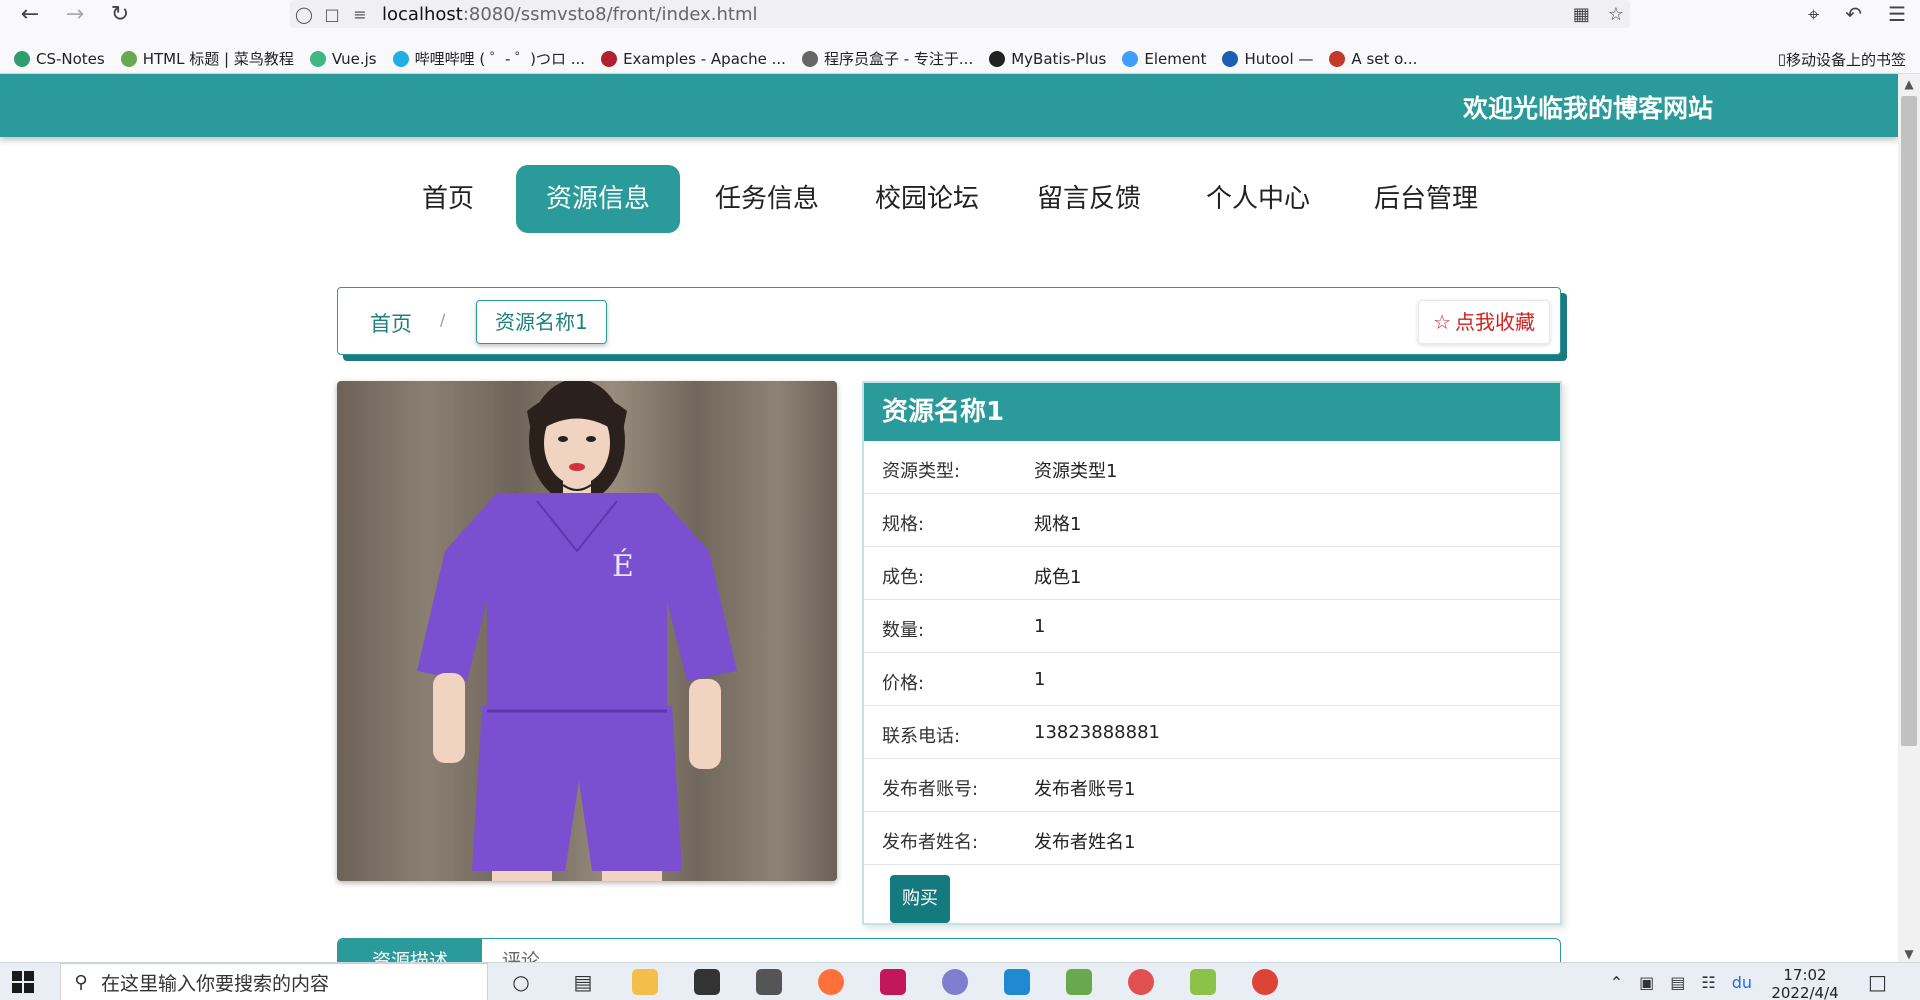 The width and height of the screenshot is (1920, 1000). Describe the element at coordinates (921, 471) in the screenshot. I see `detail-label: 资源类型:` at that location.